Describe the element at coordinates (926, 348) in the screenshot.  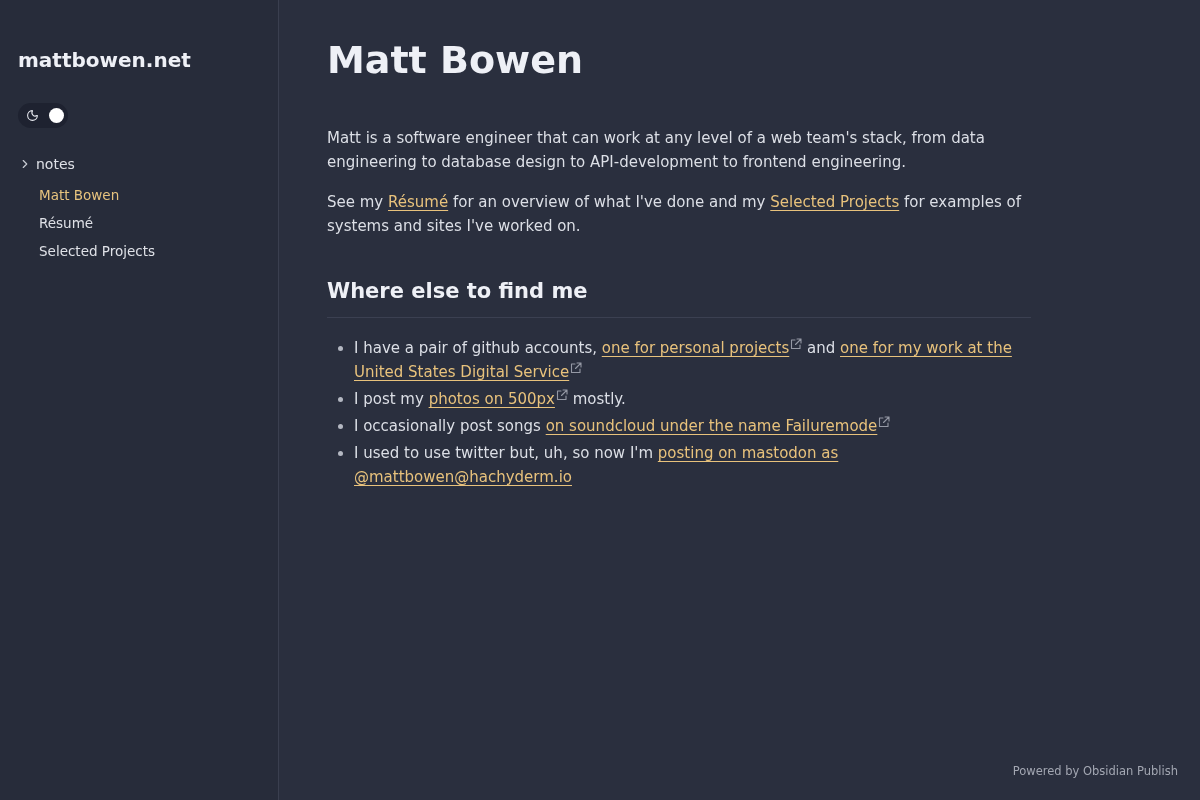
I see `text-link: one for my work at the` at that location.